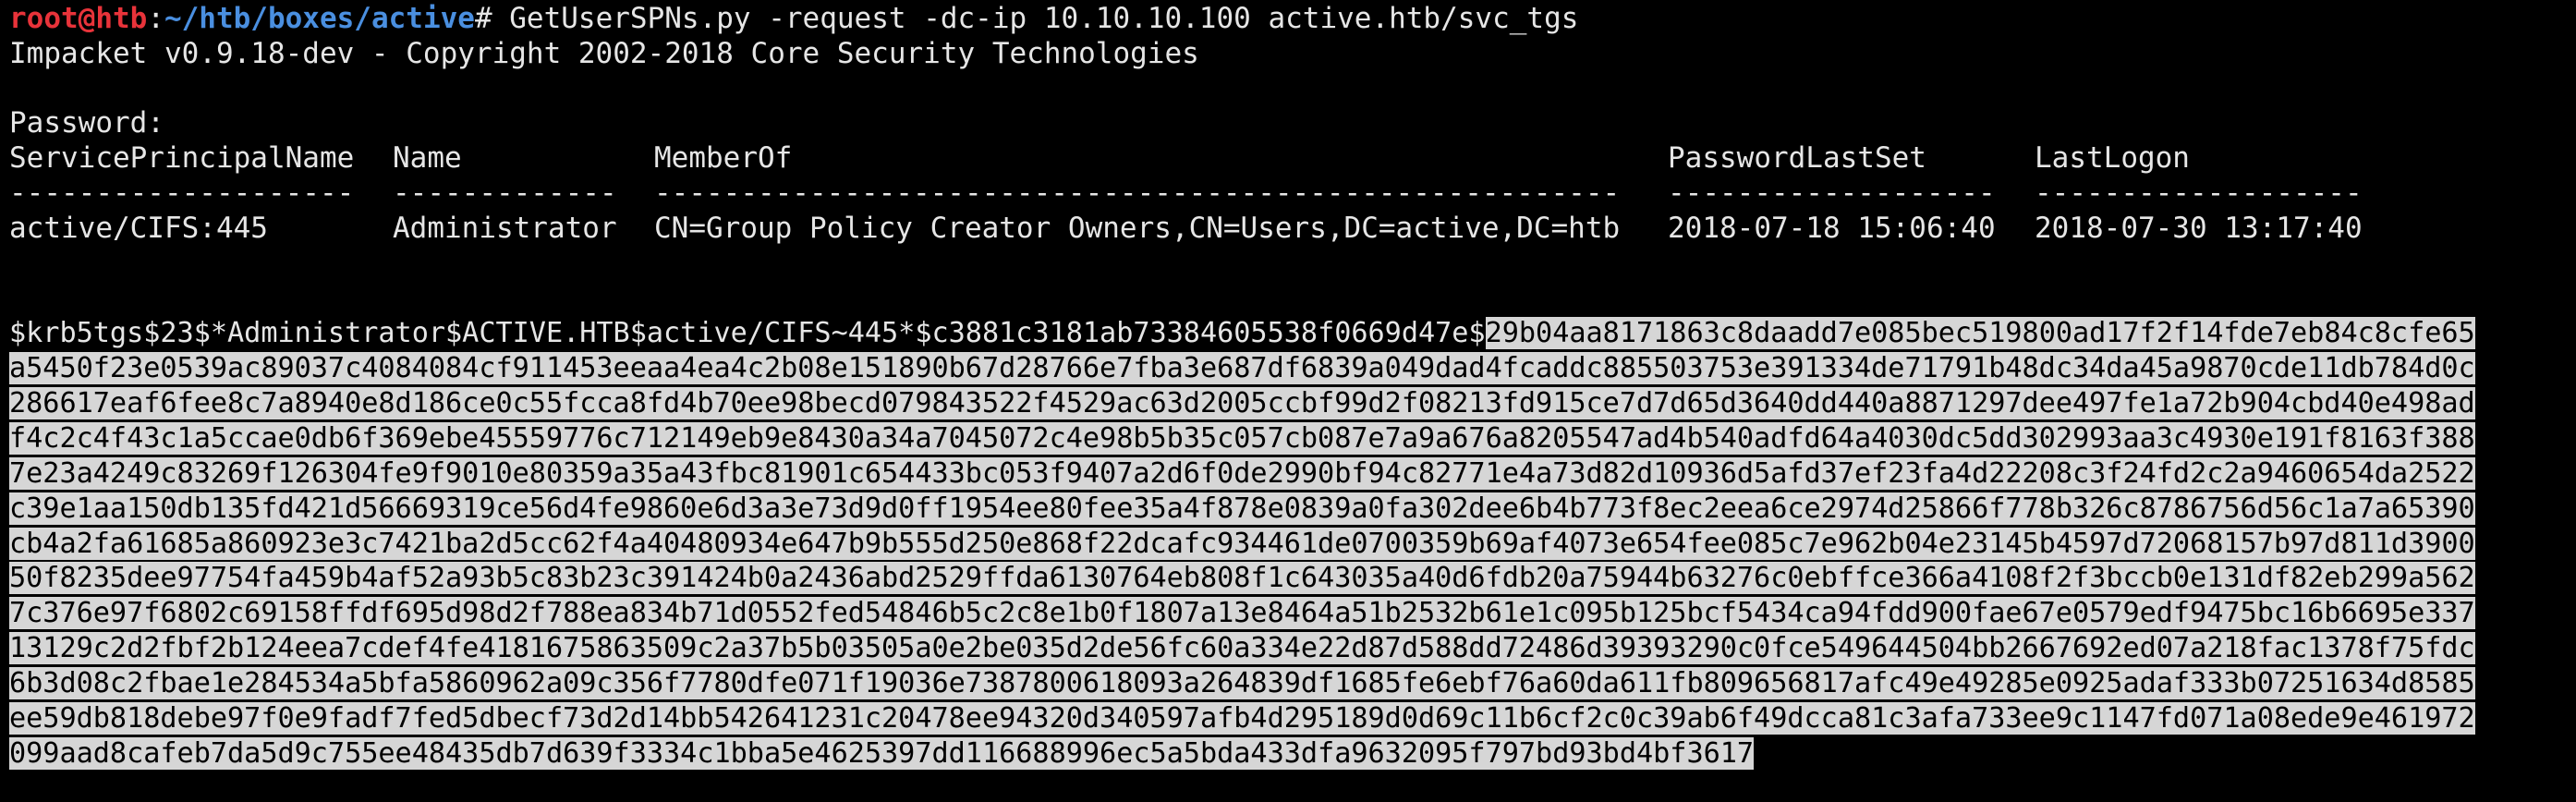  I want to click on prompt-path: ~/htb/boxes/active, so click(319, 19).